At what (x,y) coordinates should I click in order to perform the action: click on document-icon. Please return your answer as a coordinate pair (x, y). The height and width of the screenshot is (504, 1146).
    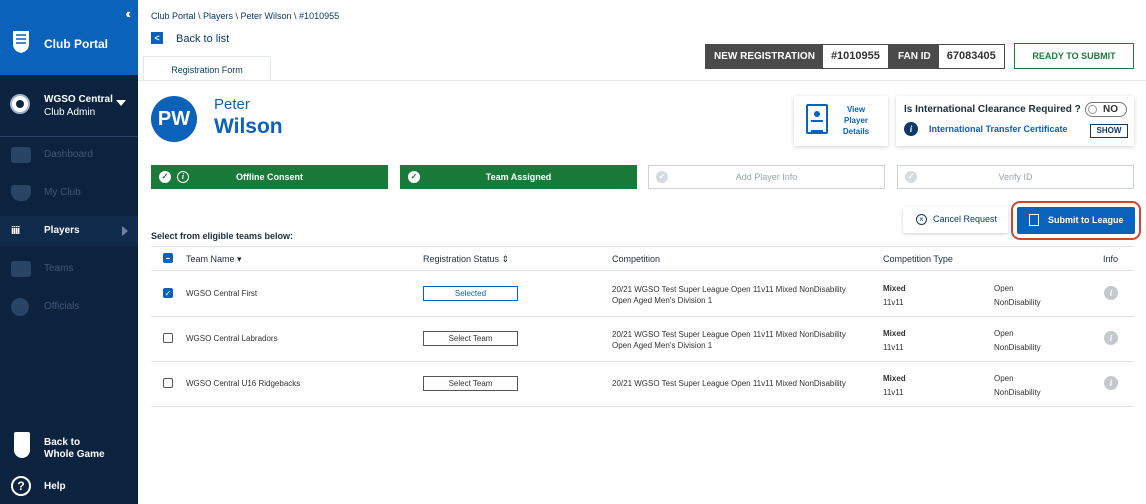
    Looking at the image, I should click on (1034, 220).